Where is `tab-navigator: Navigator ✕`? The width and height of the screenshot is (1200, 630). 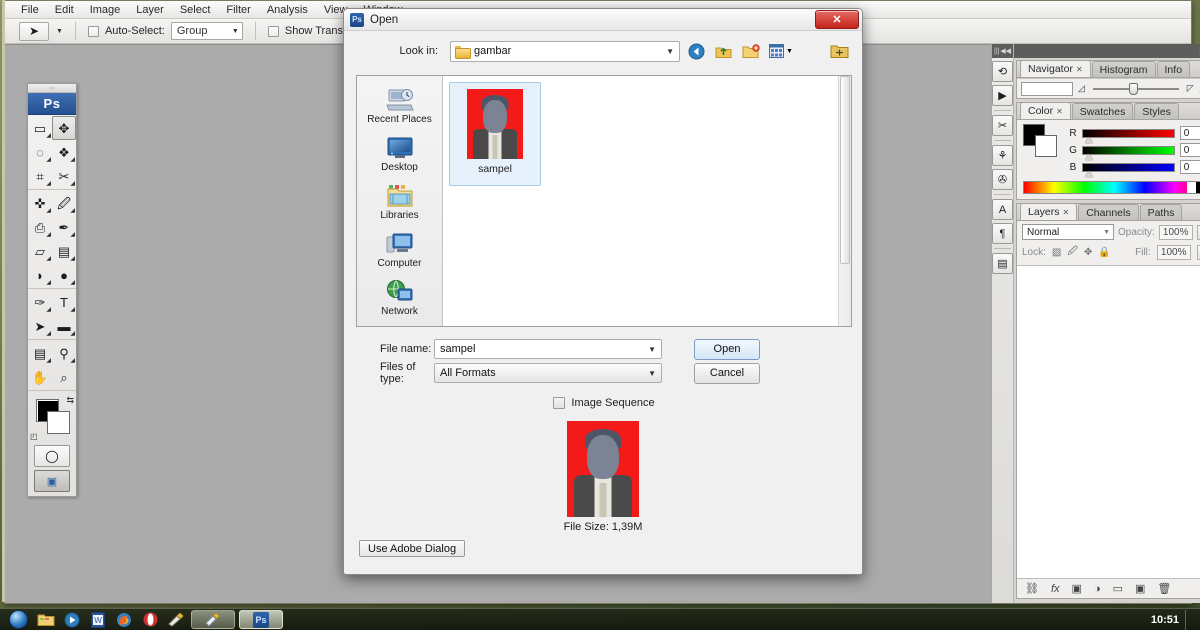
tab-navigator: Navigator ✕ is located at coordinates (1055, 68).